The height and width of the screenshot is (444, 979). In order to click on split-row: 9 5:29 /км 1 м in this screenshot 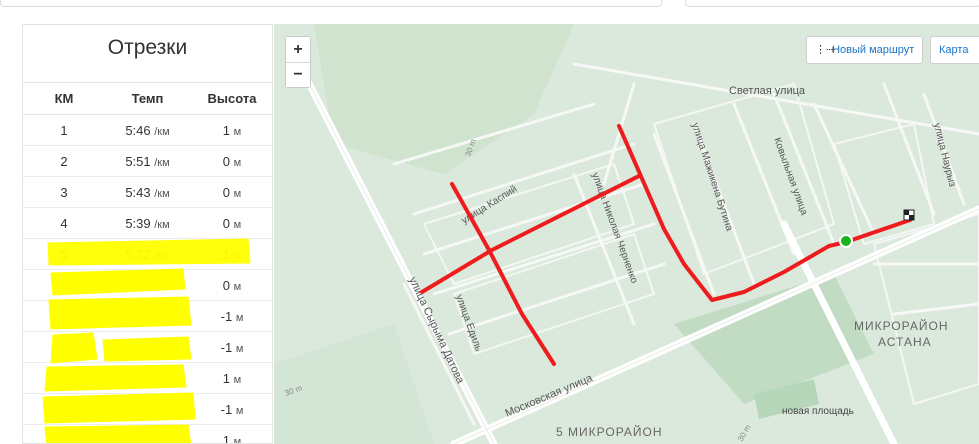, I will do `click(147, 378)`.